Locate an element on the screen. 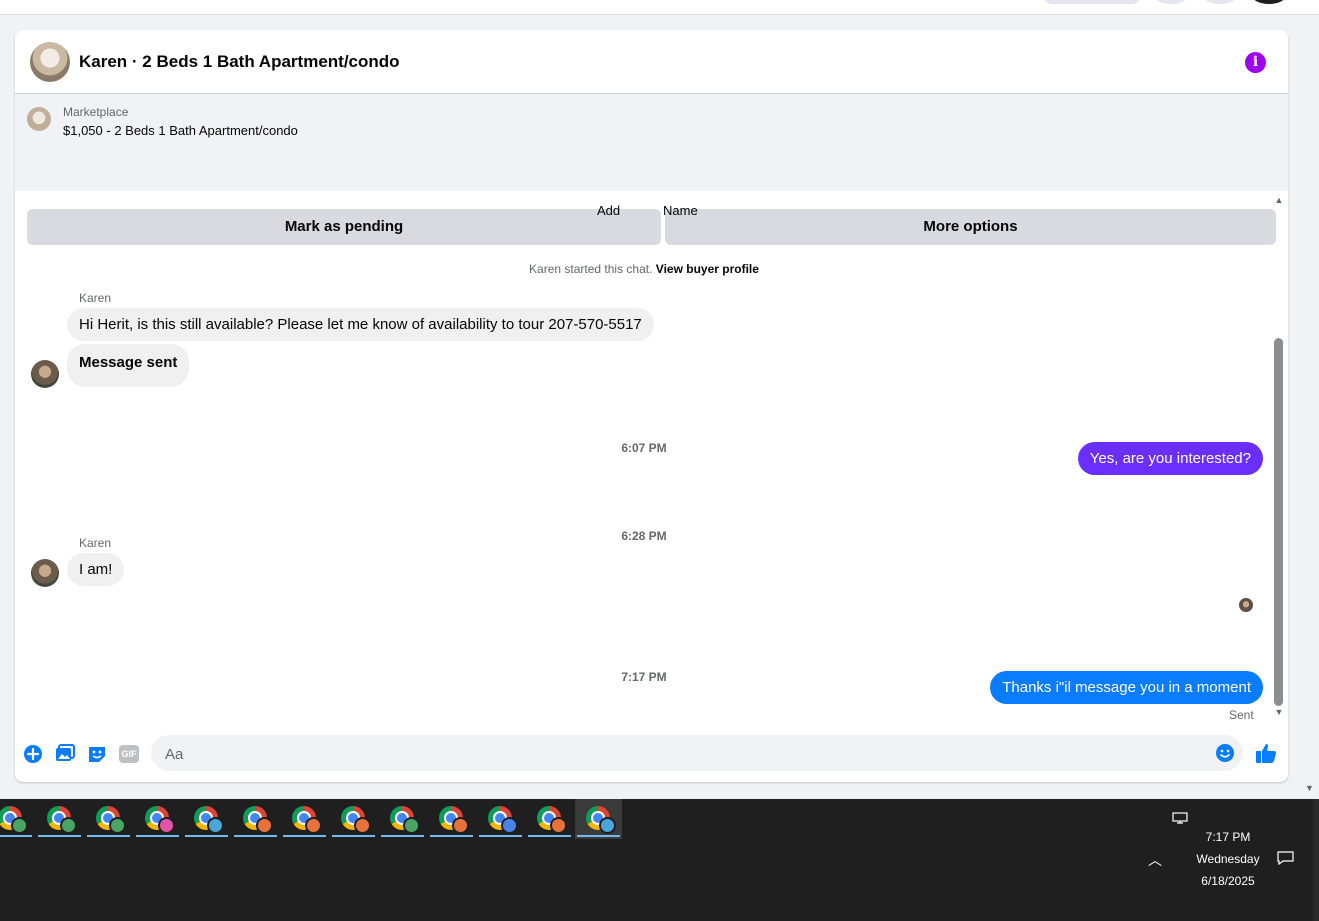  add-label: Add is located at coordinates (608, 210).